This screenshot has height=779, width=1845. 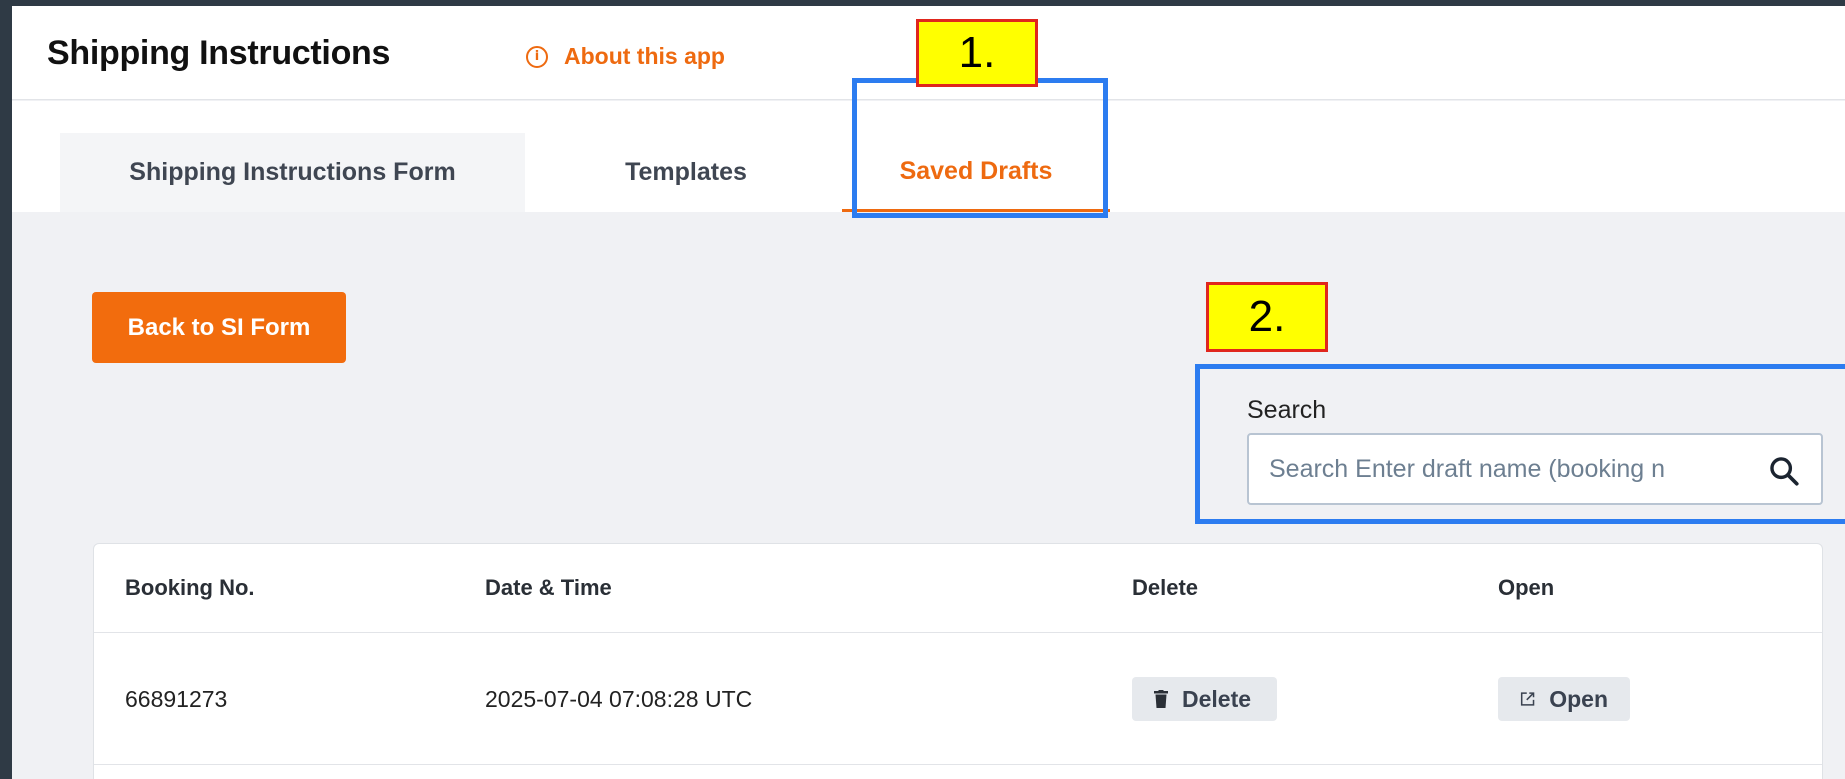 What do you see at coordinates (1165, 587) in the screenshot?
I see `column-header-delete: Delete` at bounding box center [1165, 587].